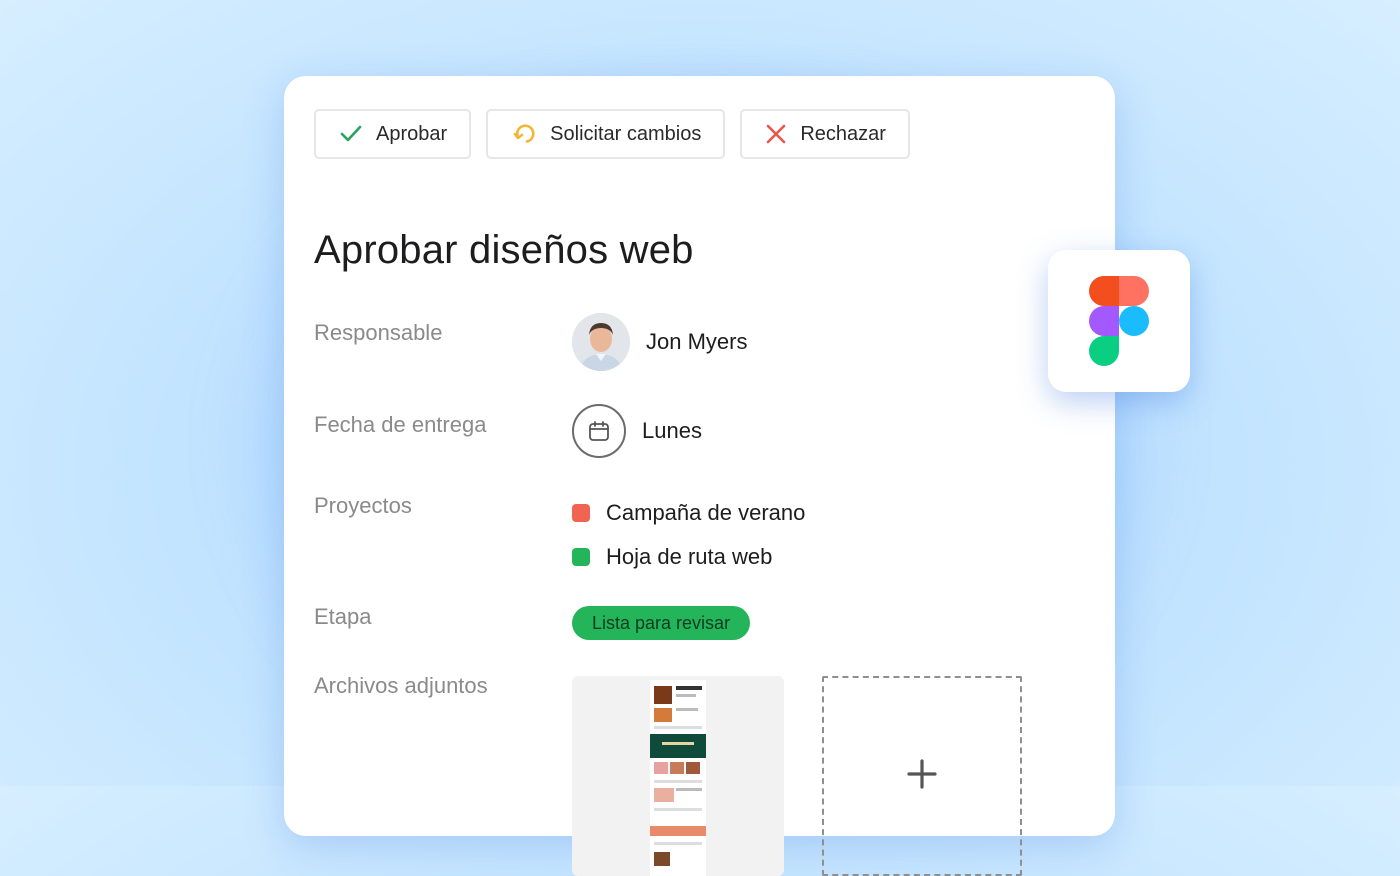 The image size is (1400, 876). What do you see at coordinates (601, 342) in the screenshot?
I see `avatar` at bounding box center [601, 342].